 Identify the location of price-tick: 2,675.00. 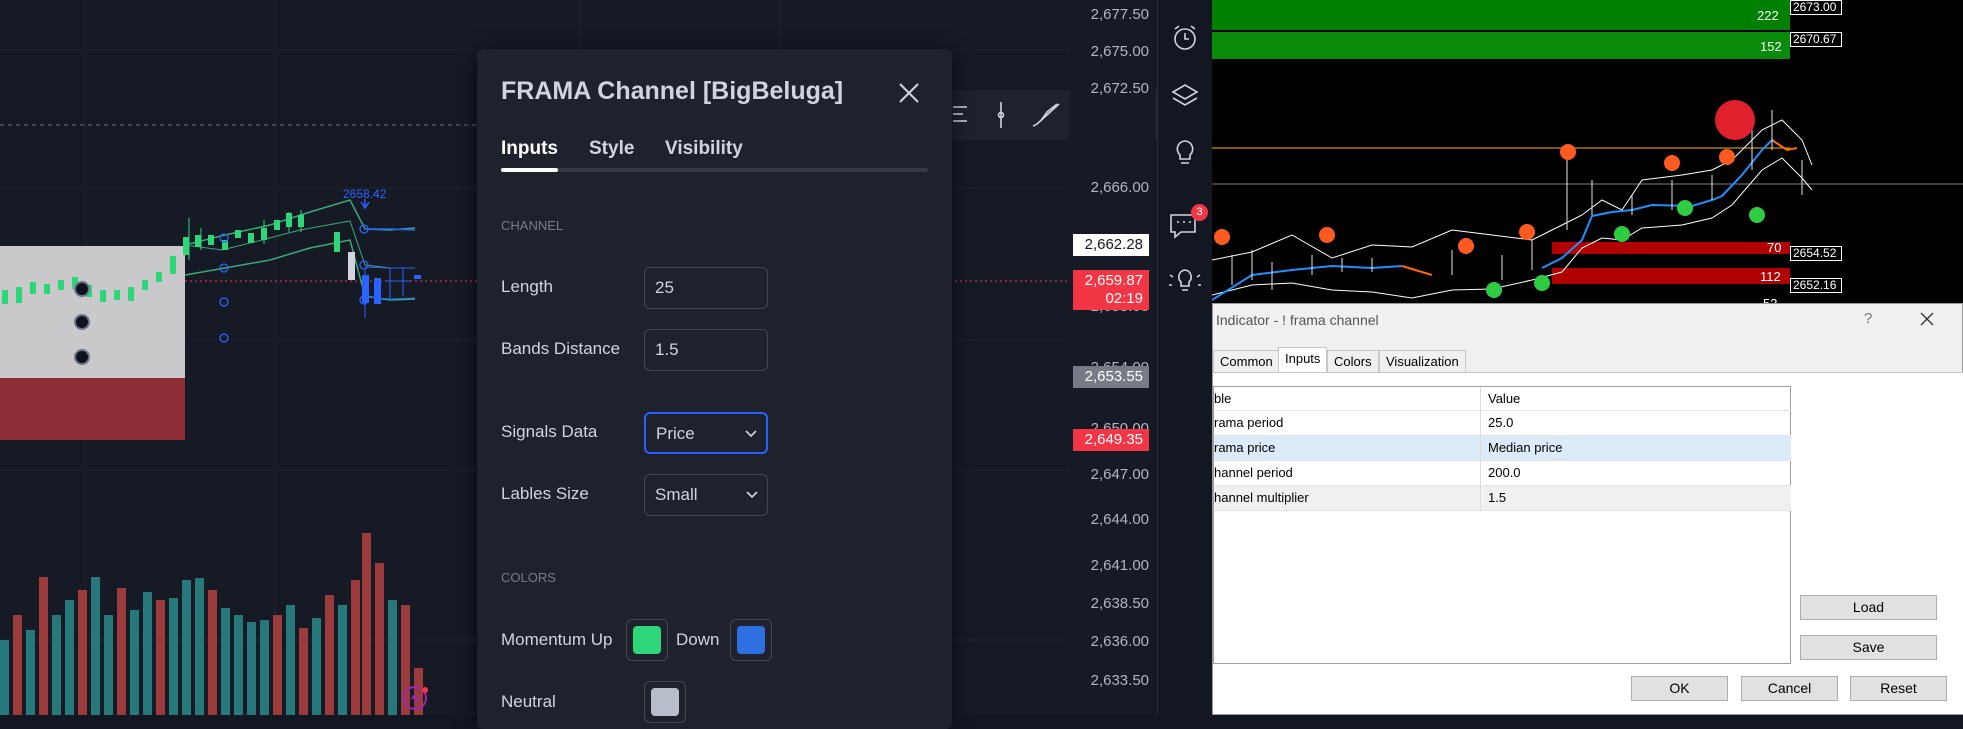
(1119, 51).